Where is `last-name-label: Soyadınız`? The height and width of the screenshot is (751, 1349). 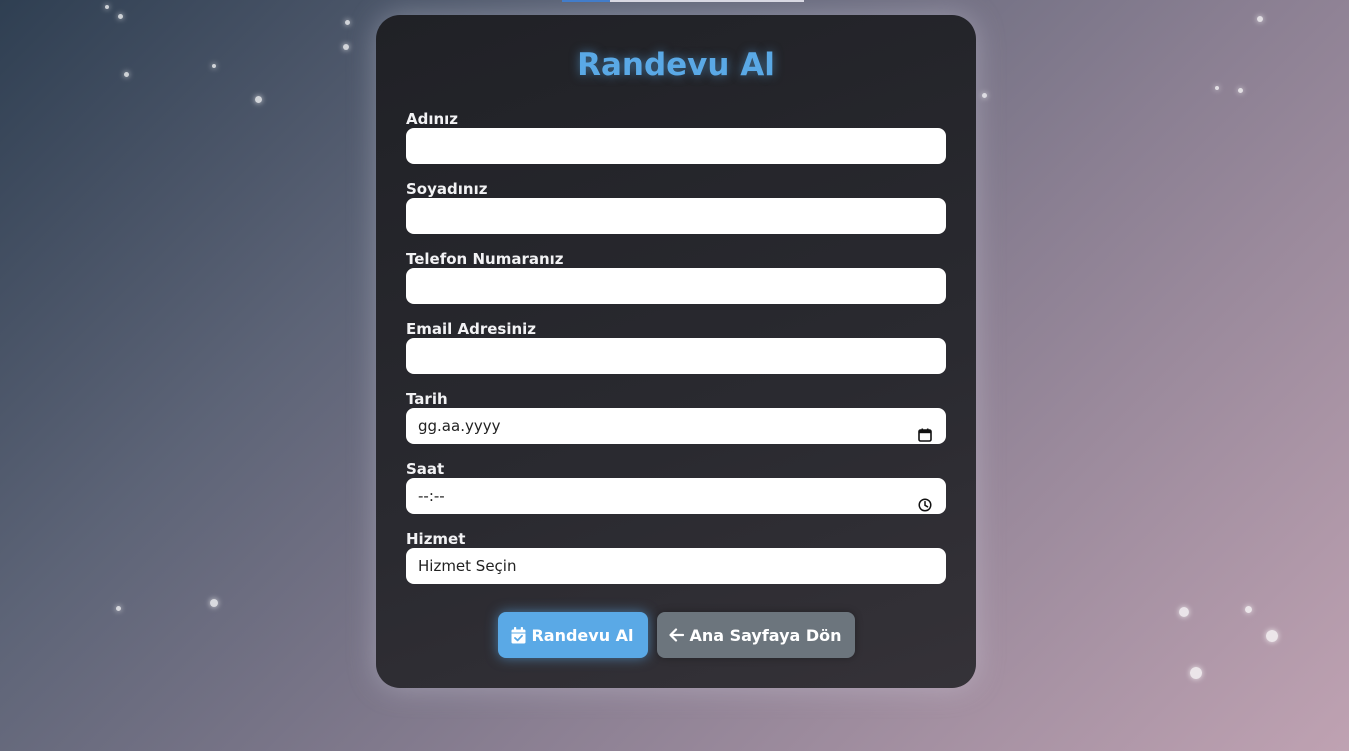 last-name-label: Soyadınız is located at coordinates (447, 189).